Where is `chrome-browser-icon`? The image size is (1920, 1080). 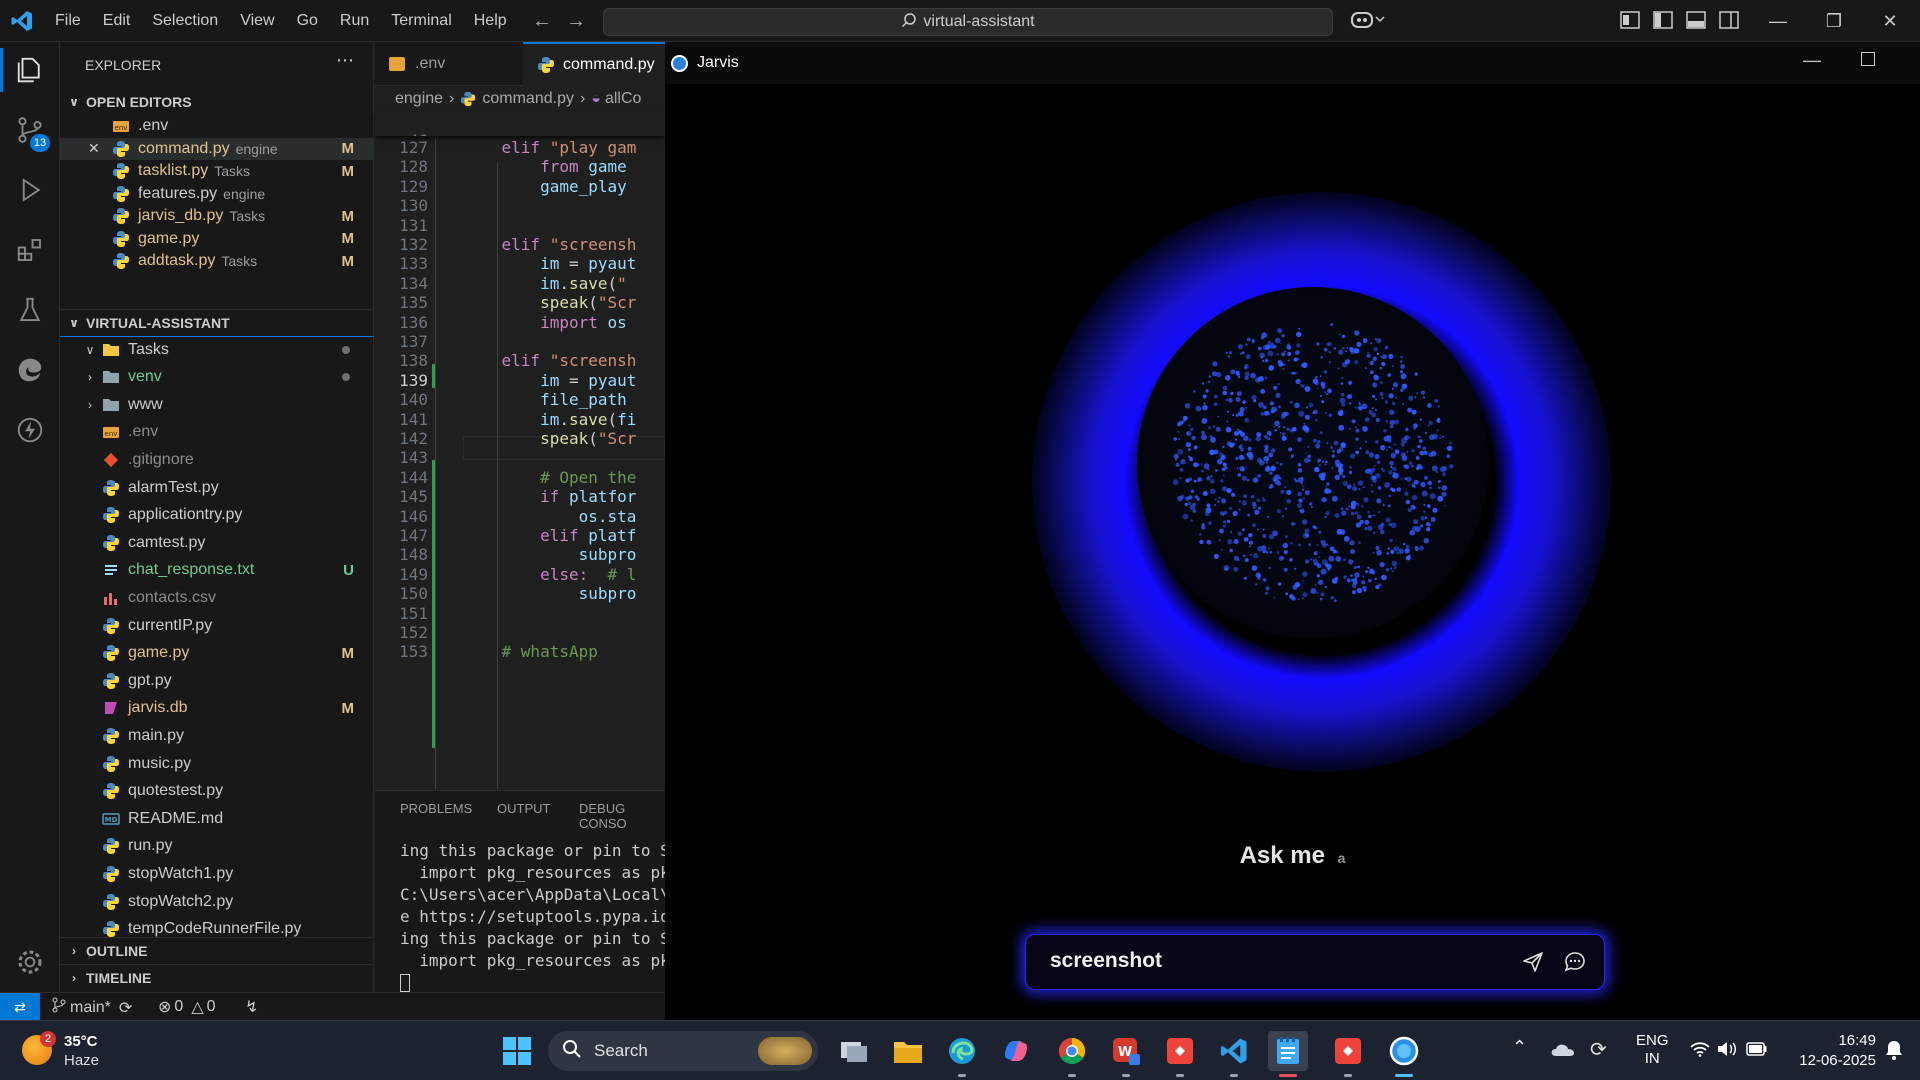
chrome-browser-icon is located at coordinates (1072, 1054).